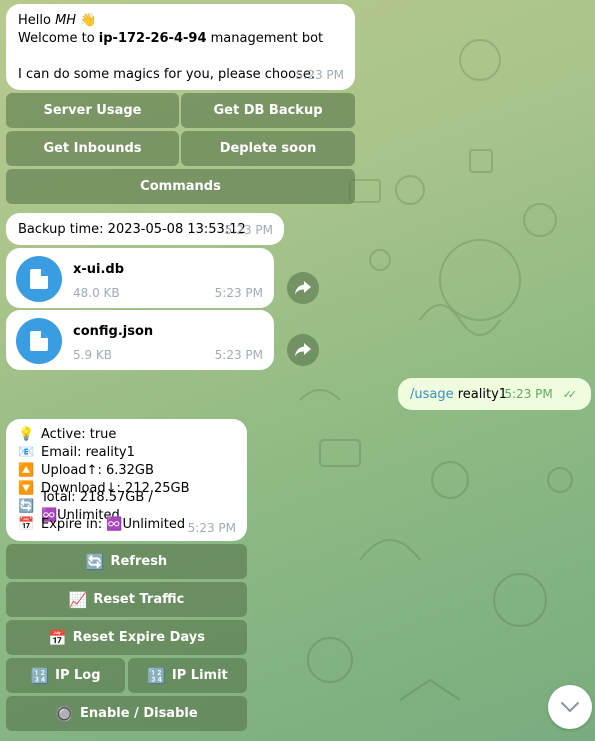 This screenshot has height=741, width=595. I want to click on host-name: ip-172-26-4-94, so click(152, 38).